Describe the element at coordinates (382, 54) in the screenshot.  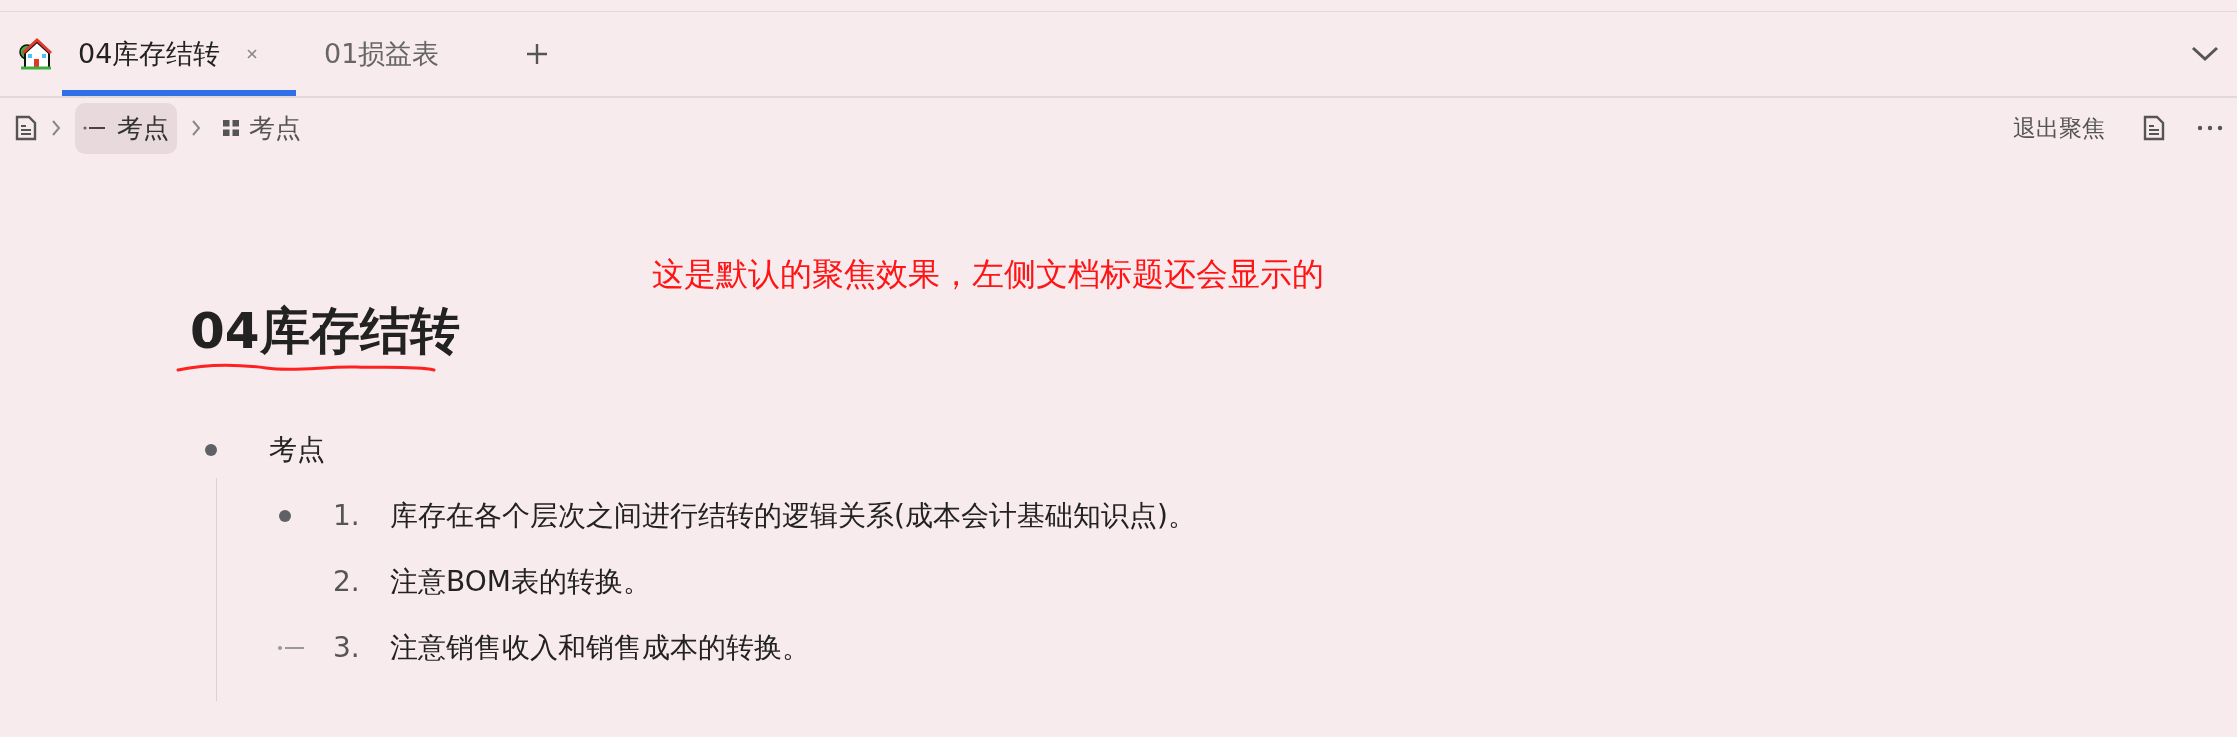
I see `tab: 01损益表` at that location.